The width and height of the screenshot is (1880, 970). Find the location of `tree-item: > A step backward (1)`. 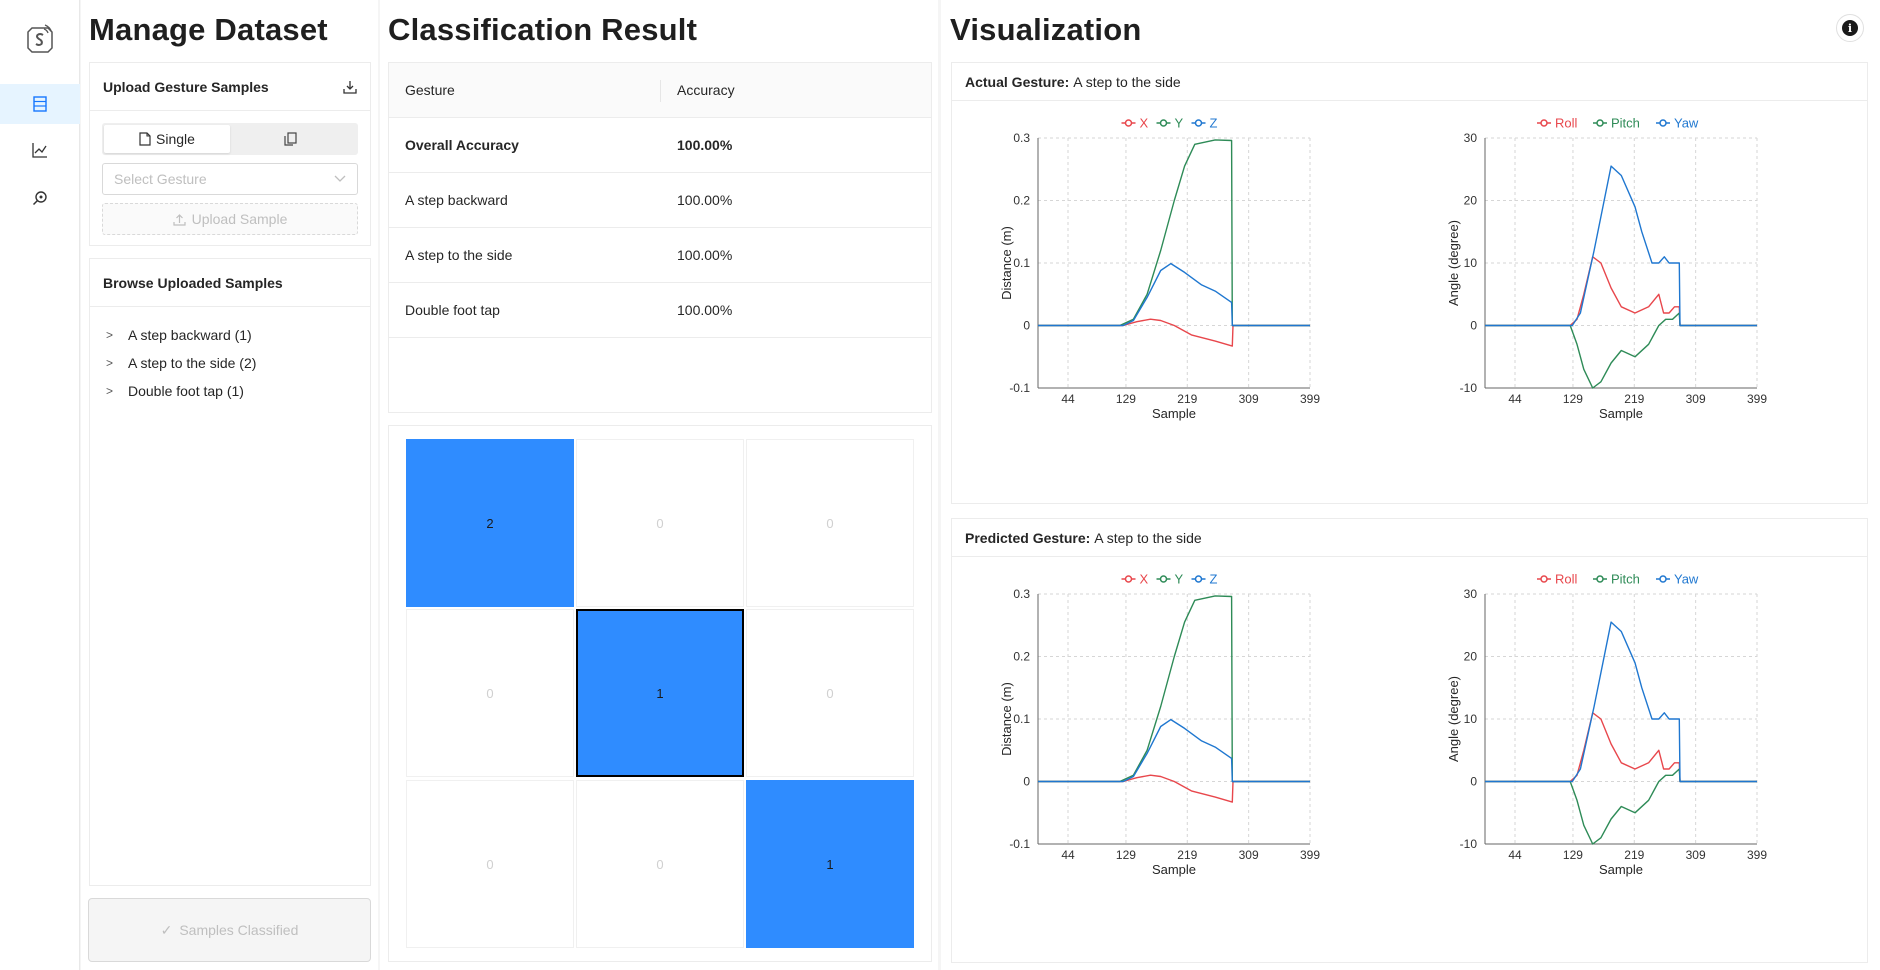

tree-item: > A step backward (1) is located at coordinates (181, 335).